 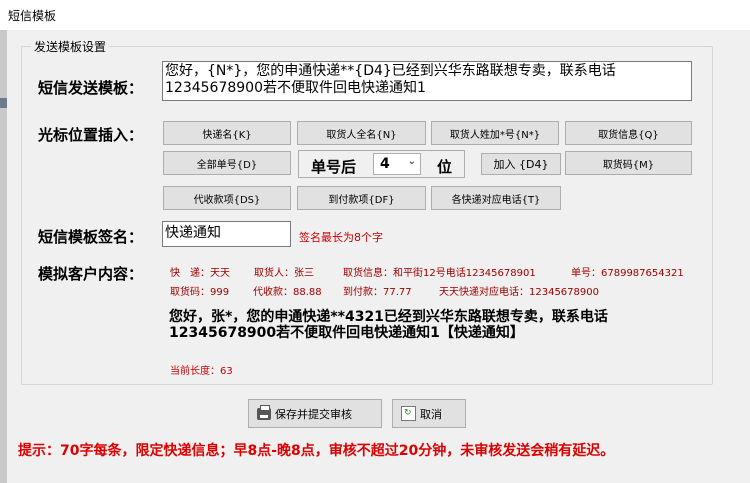 What do you see at coordinates (91, 274) in the screenshot?
I see `preview-label: 模拟客户内容：` at bounding box center [91, 274].